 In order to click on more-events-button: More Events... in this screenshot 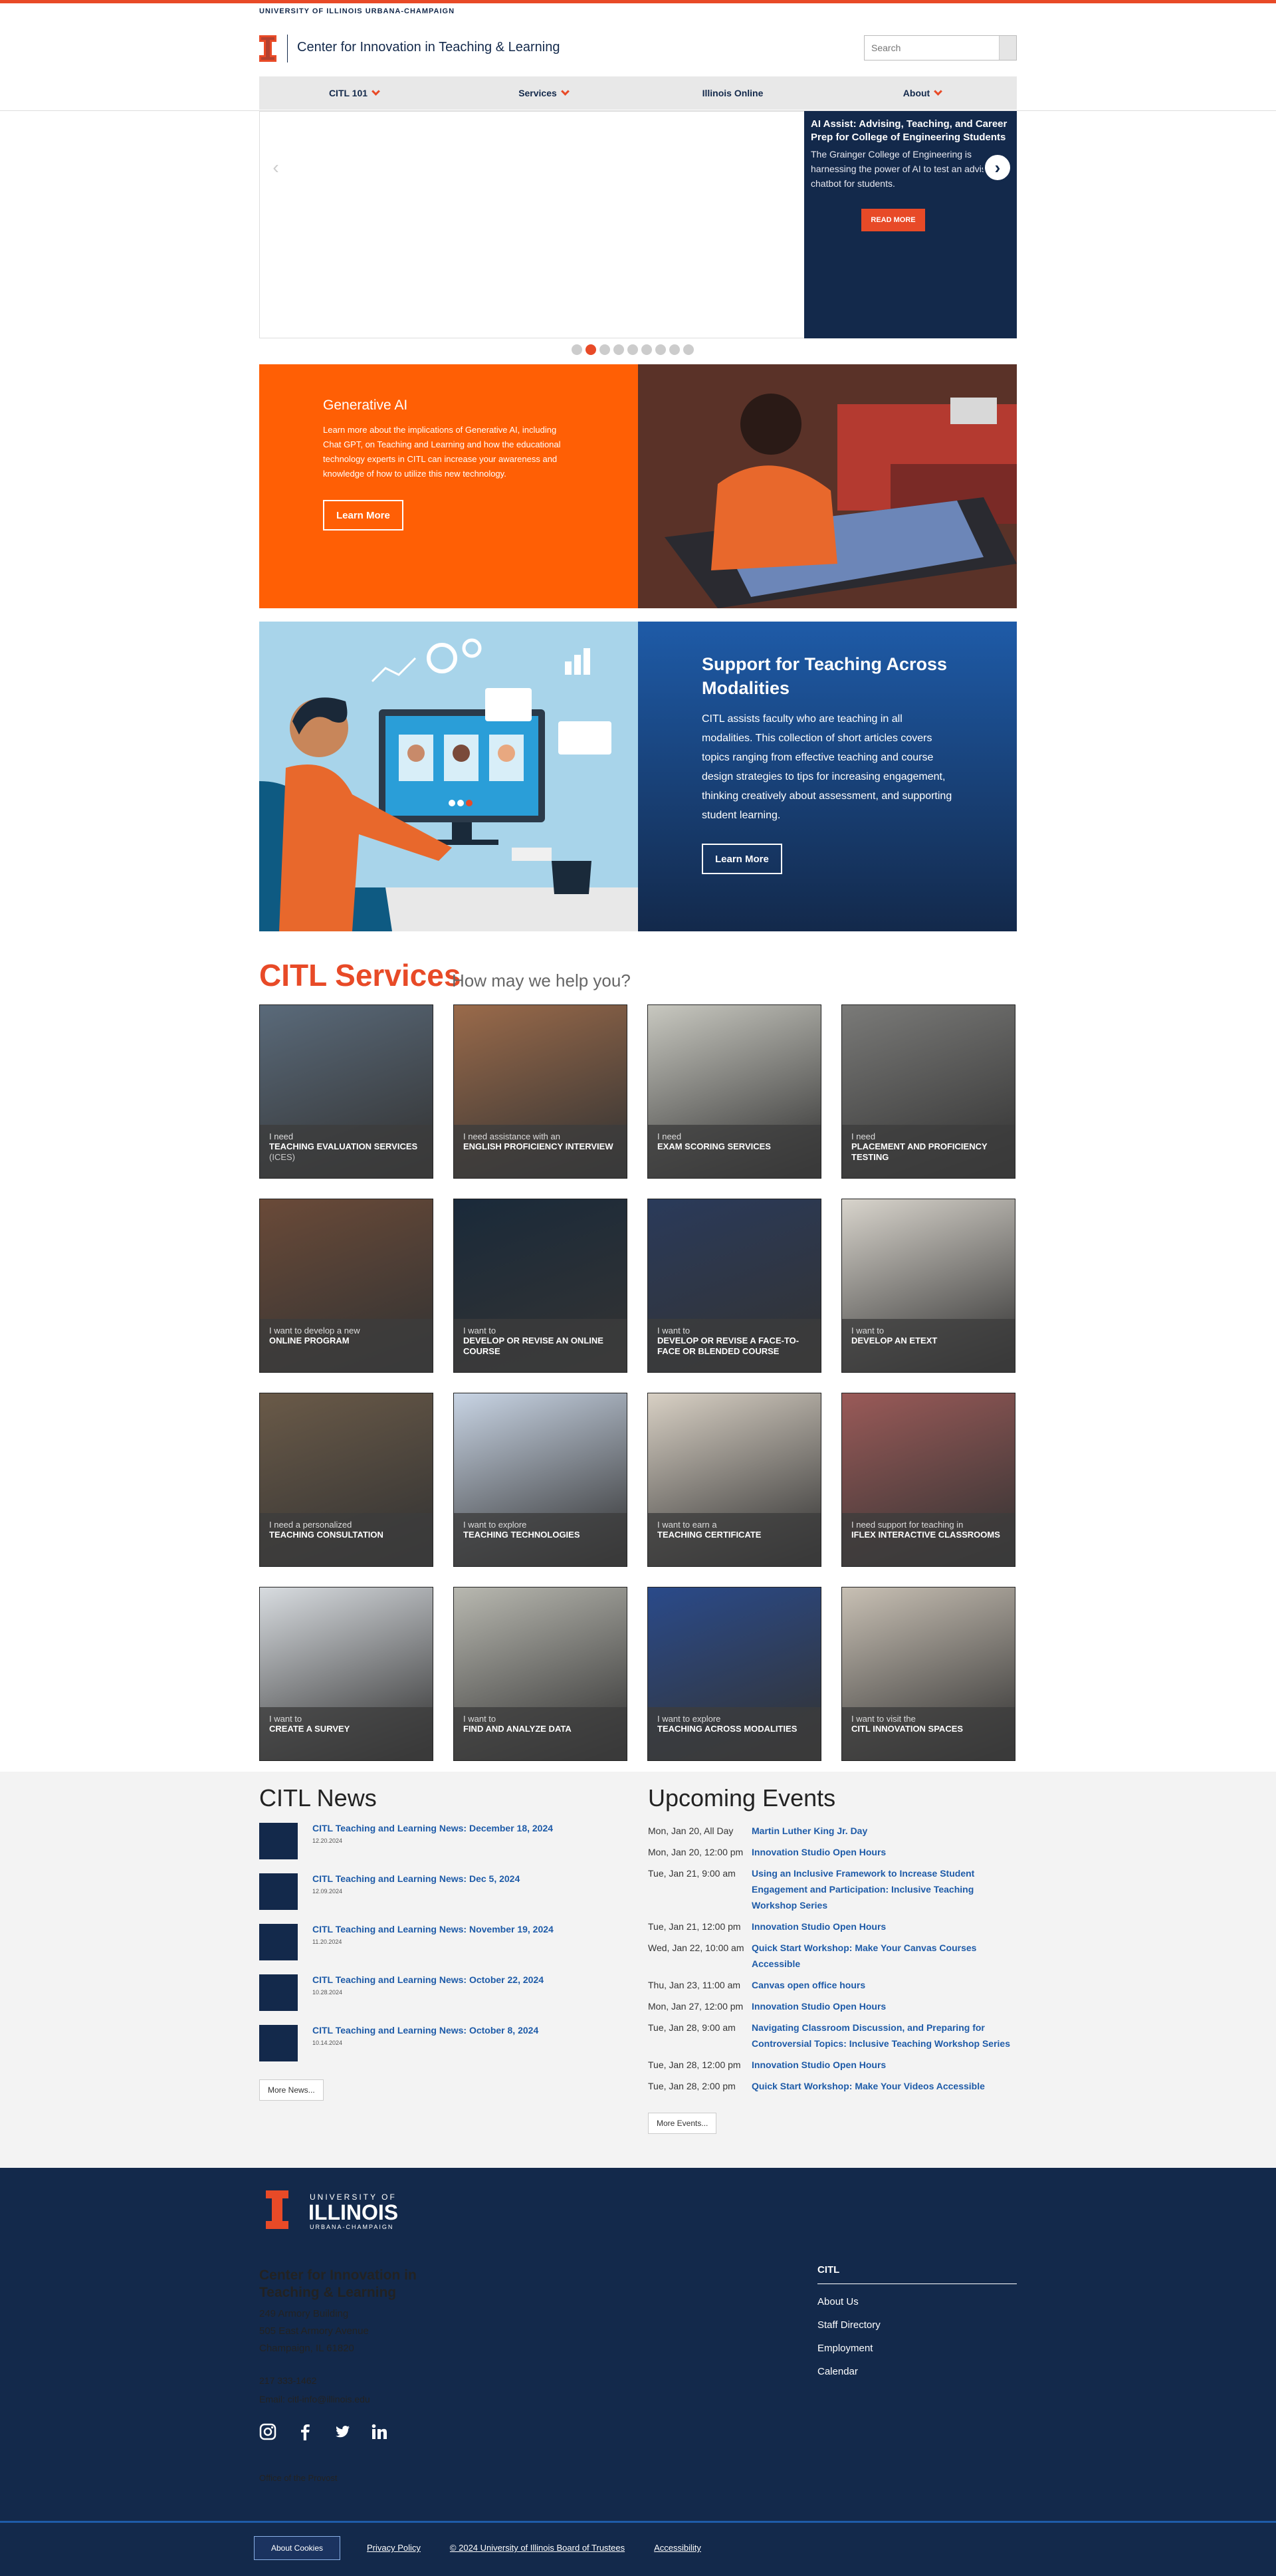, I will do `click(682, 2123)`.